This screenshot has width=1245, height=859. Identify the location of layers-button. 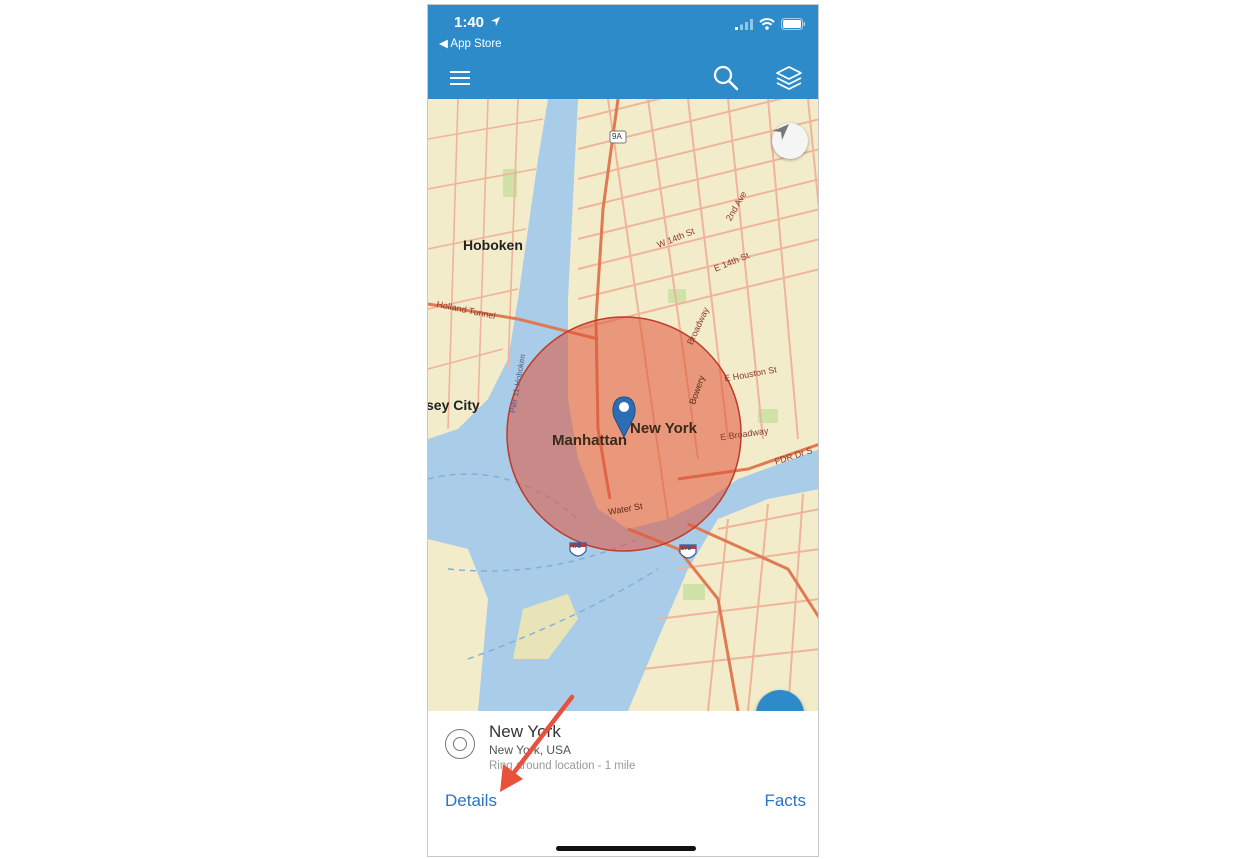
(789, 78).